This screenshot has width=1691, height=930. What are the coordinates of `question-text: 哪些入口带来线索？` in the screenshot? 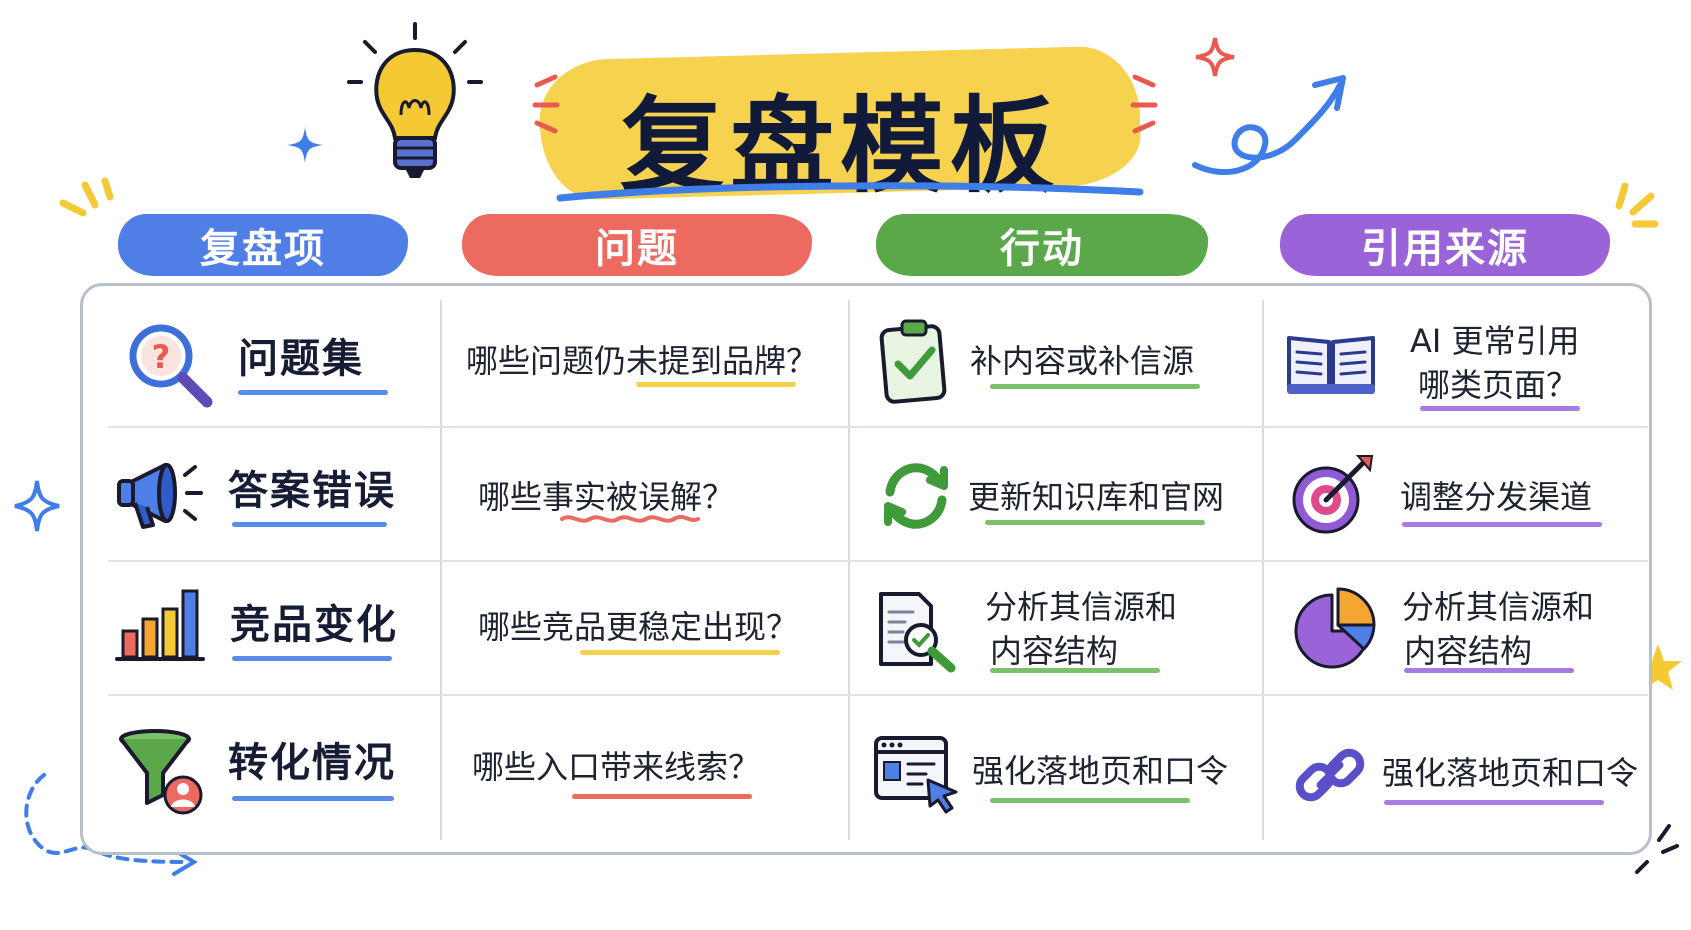 It's located at (616, 767).